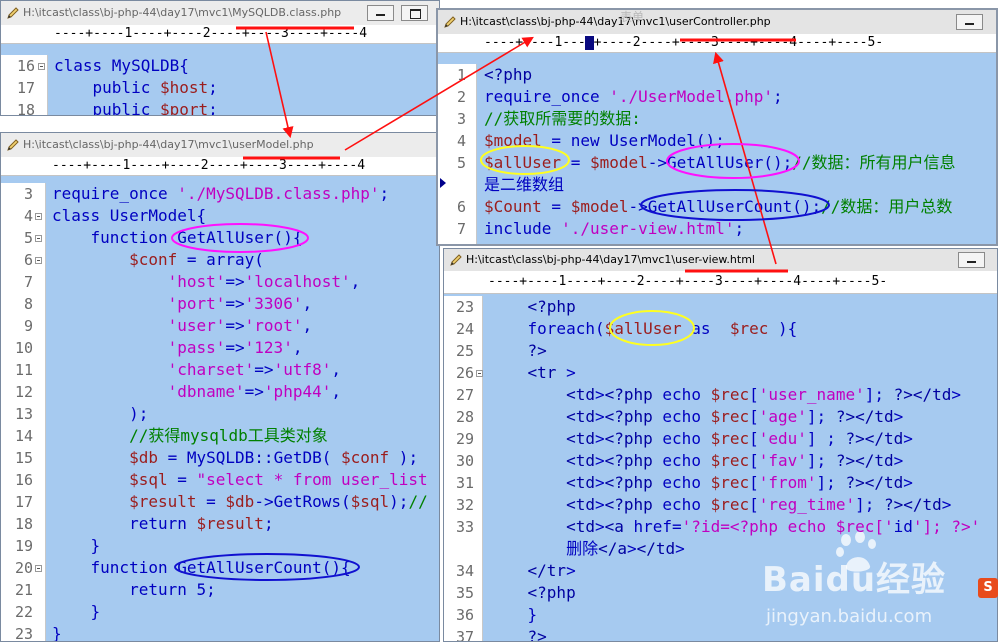 This screenshot has width=998, height=642. I want to click on line-gutter: 1 2 3 4 5 6 7, so click(457, 154).